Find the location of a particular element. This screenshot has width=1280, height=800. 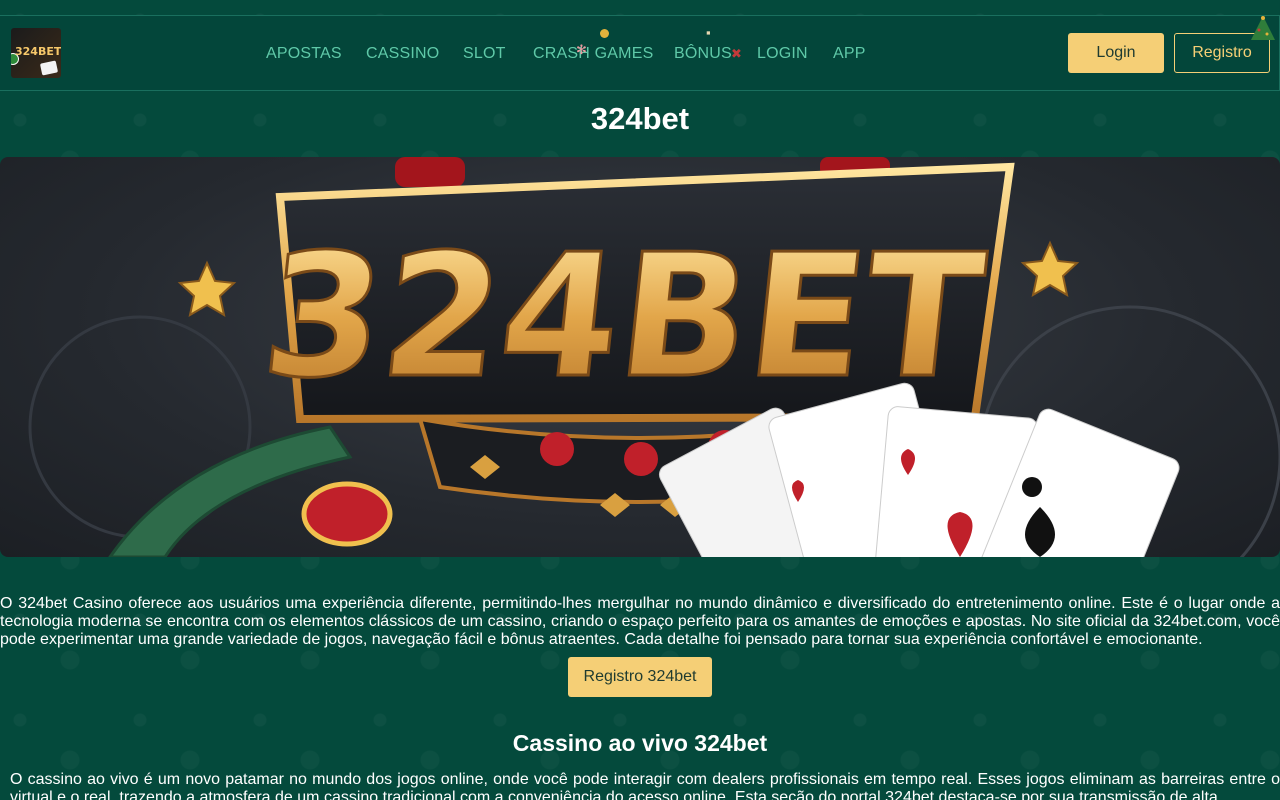

nav-item-crash-games: CRASH GAMES is located at coordinates (593, 54).